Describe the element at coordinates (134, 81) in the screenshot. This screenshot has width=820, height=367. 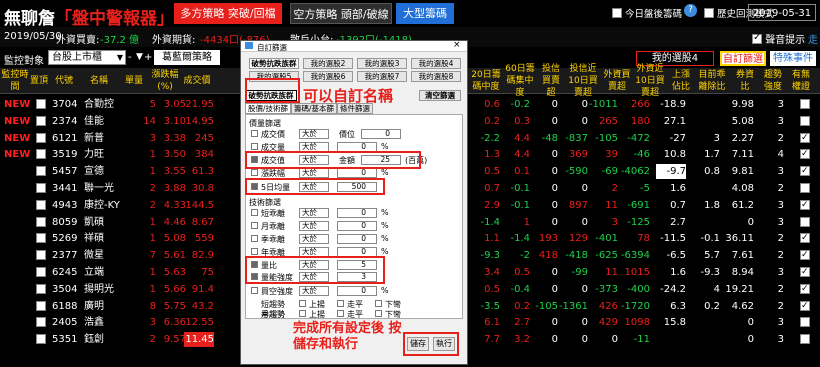
I see `col-header: 單量` at that location.